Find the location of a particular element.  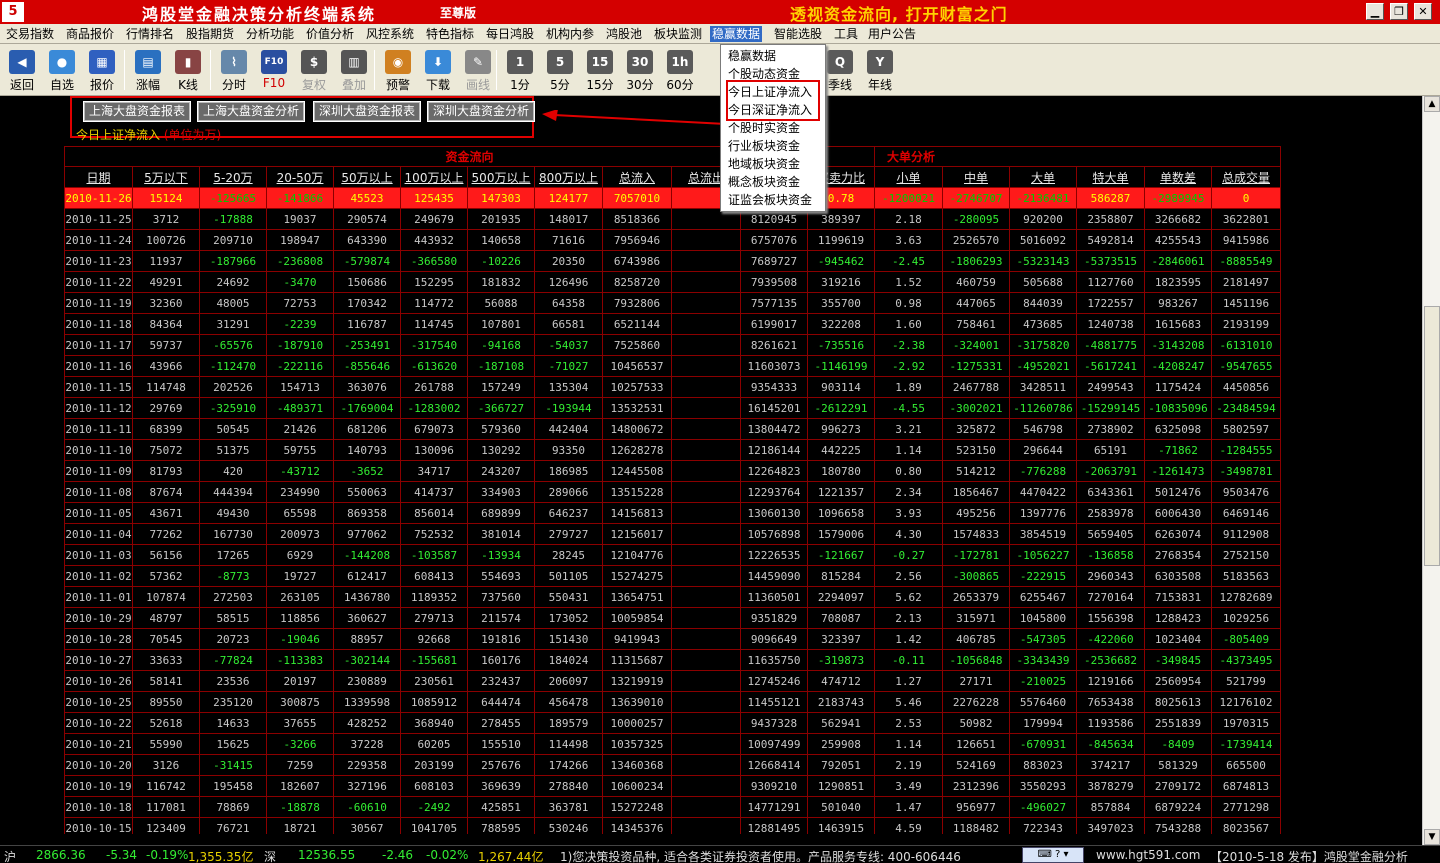

subtab-sz-analysis: 深圳大盘资金分析 is located at coordinates (481, 111).